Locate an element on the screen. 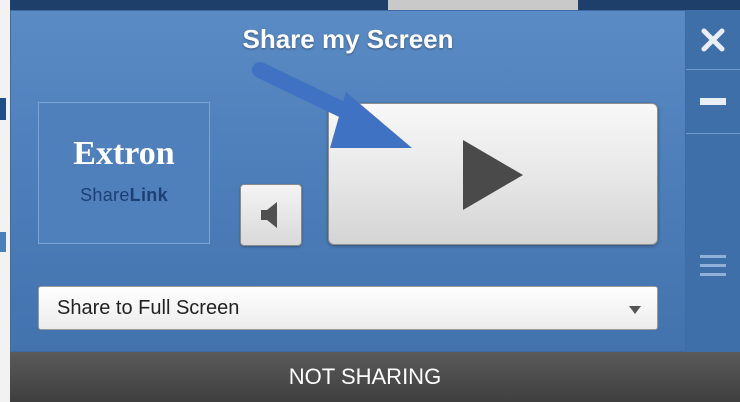 The height and width of the screenshot is (402, 740). logo-product: ShareLink is located at coordinates (124, 195).